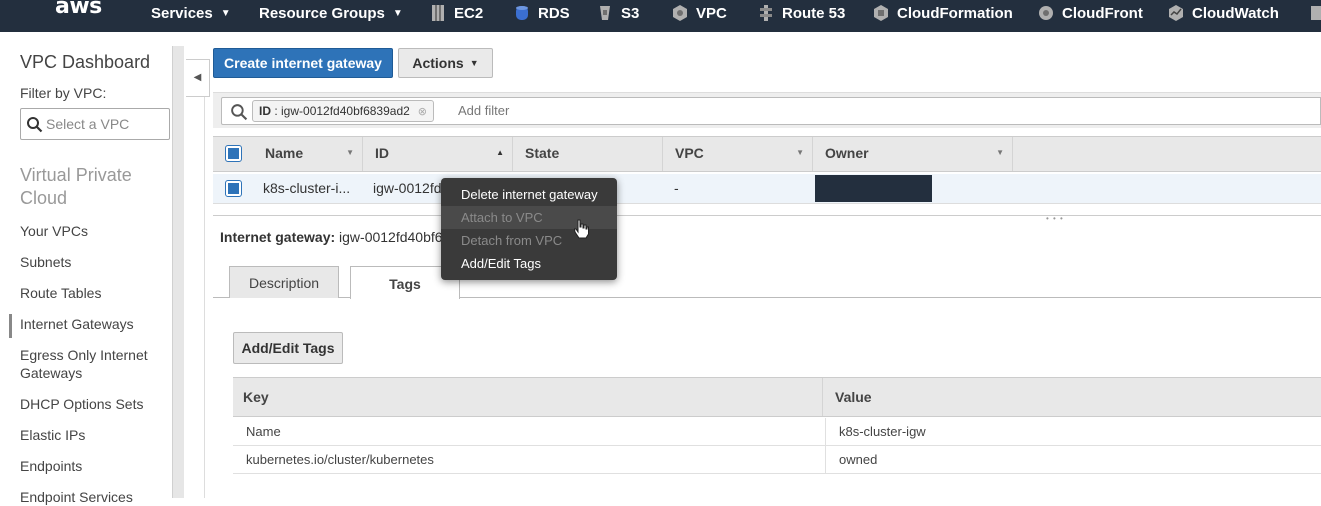 Image resolution: width=1321 pixels, height=506 pixels. What do you see at coordinates (800, 152) in the screenshot?
I see `sort-icon: ▼` at bounding box center [800, 152].